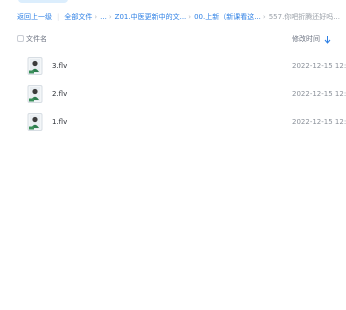 Image resolution: width=346 pixels, height=310 pixels. I want to click on table-row: 3.flv 2022-12-15 12:12, so click(181, 68).